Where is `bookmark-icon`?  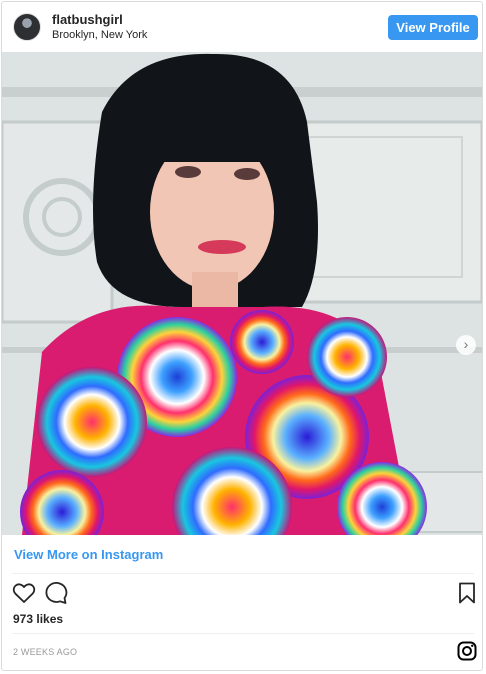 bookmark-icon is located at coordinates (467, 593).